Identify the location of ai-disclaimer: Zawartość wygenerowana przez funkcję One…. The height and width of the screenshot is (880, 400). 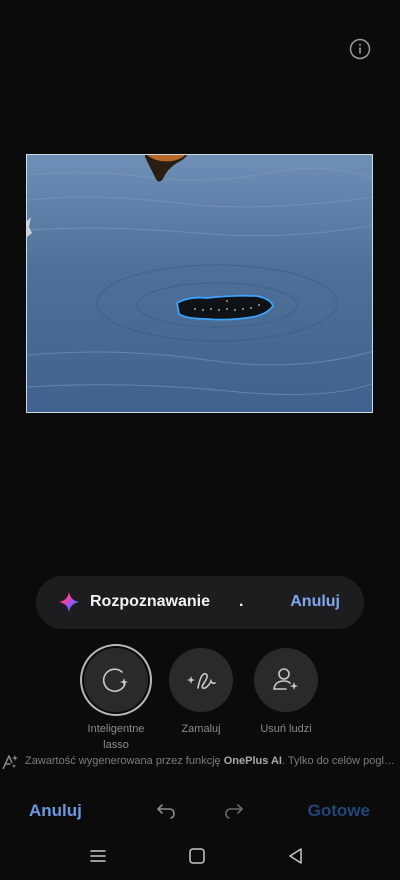
(200, 762).